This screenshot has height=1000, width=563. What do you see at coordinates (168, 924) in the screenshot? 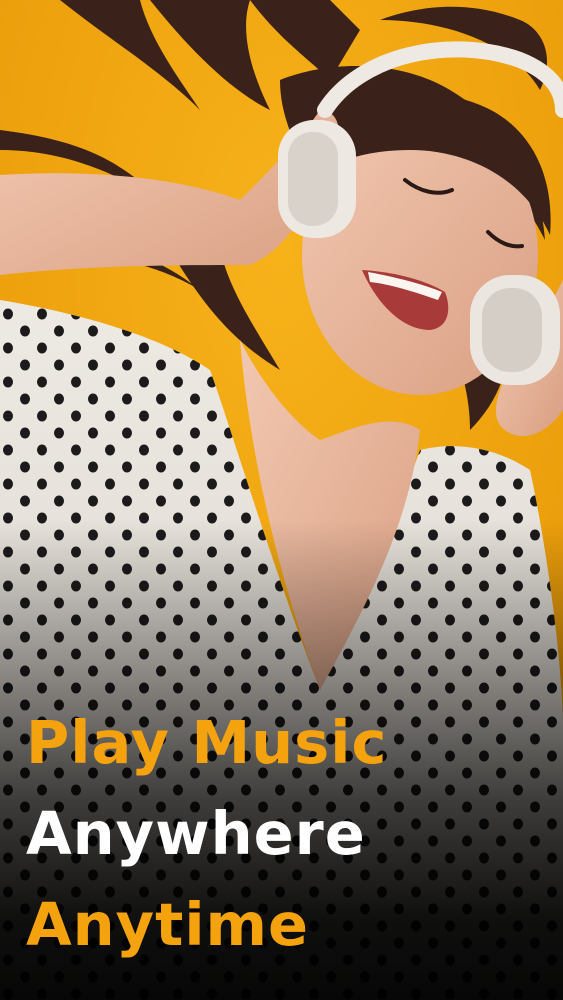
I see `headline-line-3: Anytime` at bounding box center [168, 924].